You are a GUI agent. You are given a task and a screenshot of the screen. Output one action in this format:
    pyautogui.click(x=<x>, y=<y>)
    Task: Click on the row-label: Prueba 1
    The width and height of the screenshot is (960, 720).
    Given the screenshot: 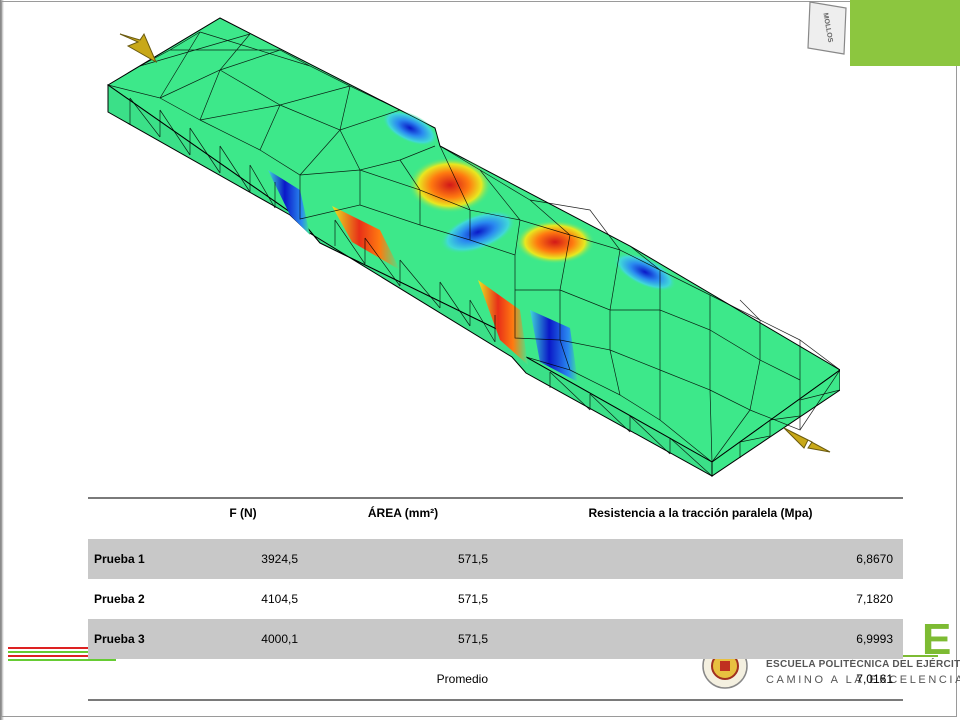 What is the action you would take?
    pyautogui.click(x=133, y=559)
    